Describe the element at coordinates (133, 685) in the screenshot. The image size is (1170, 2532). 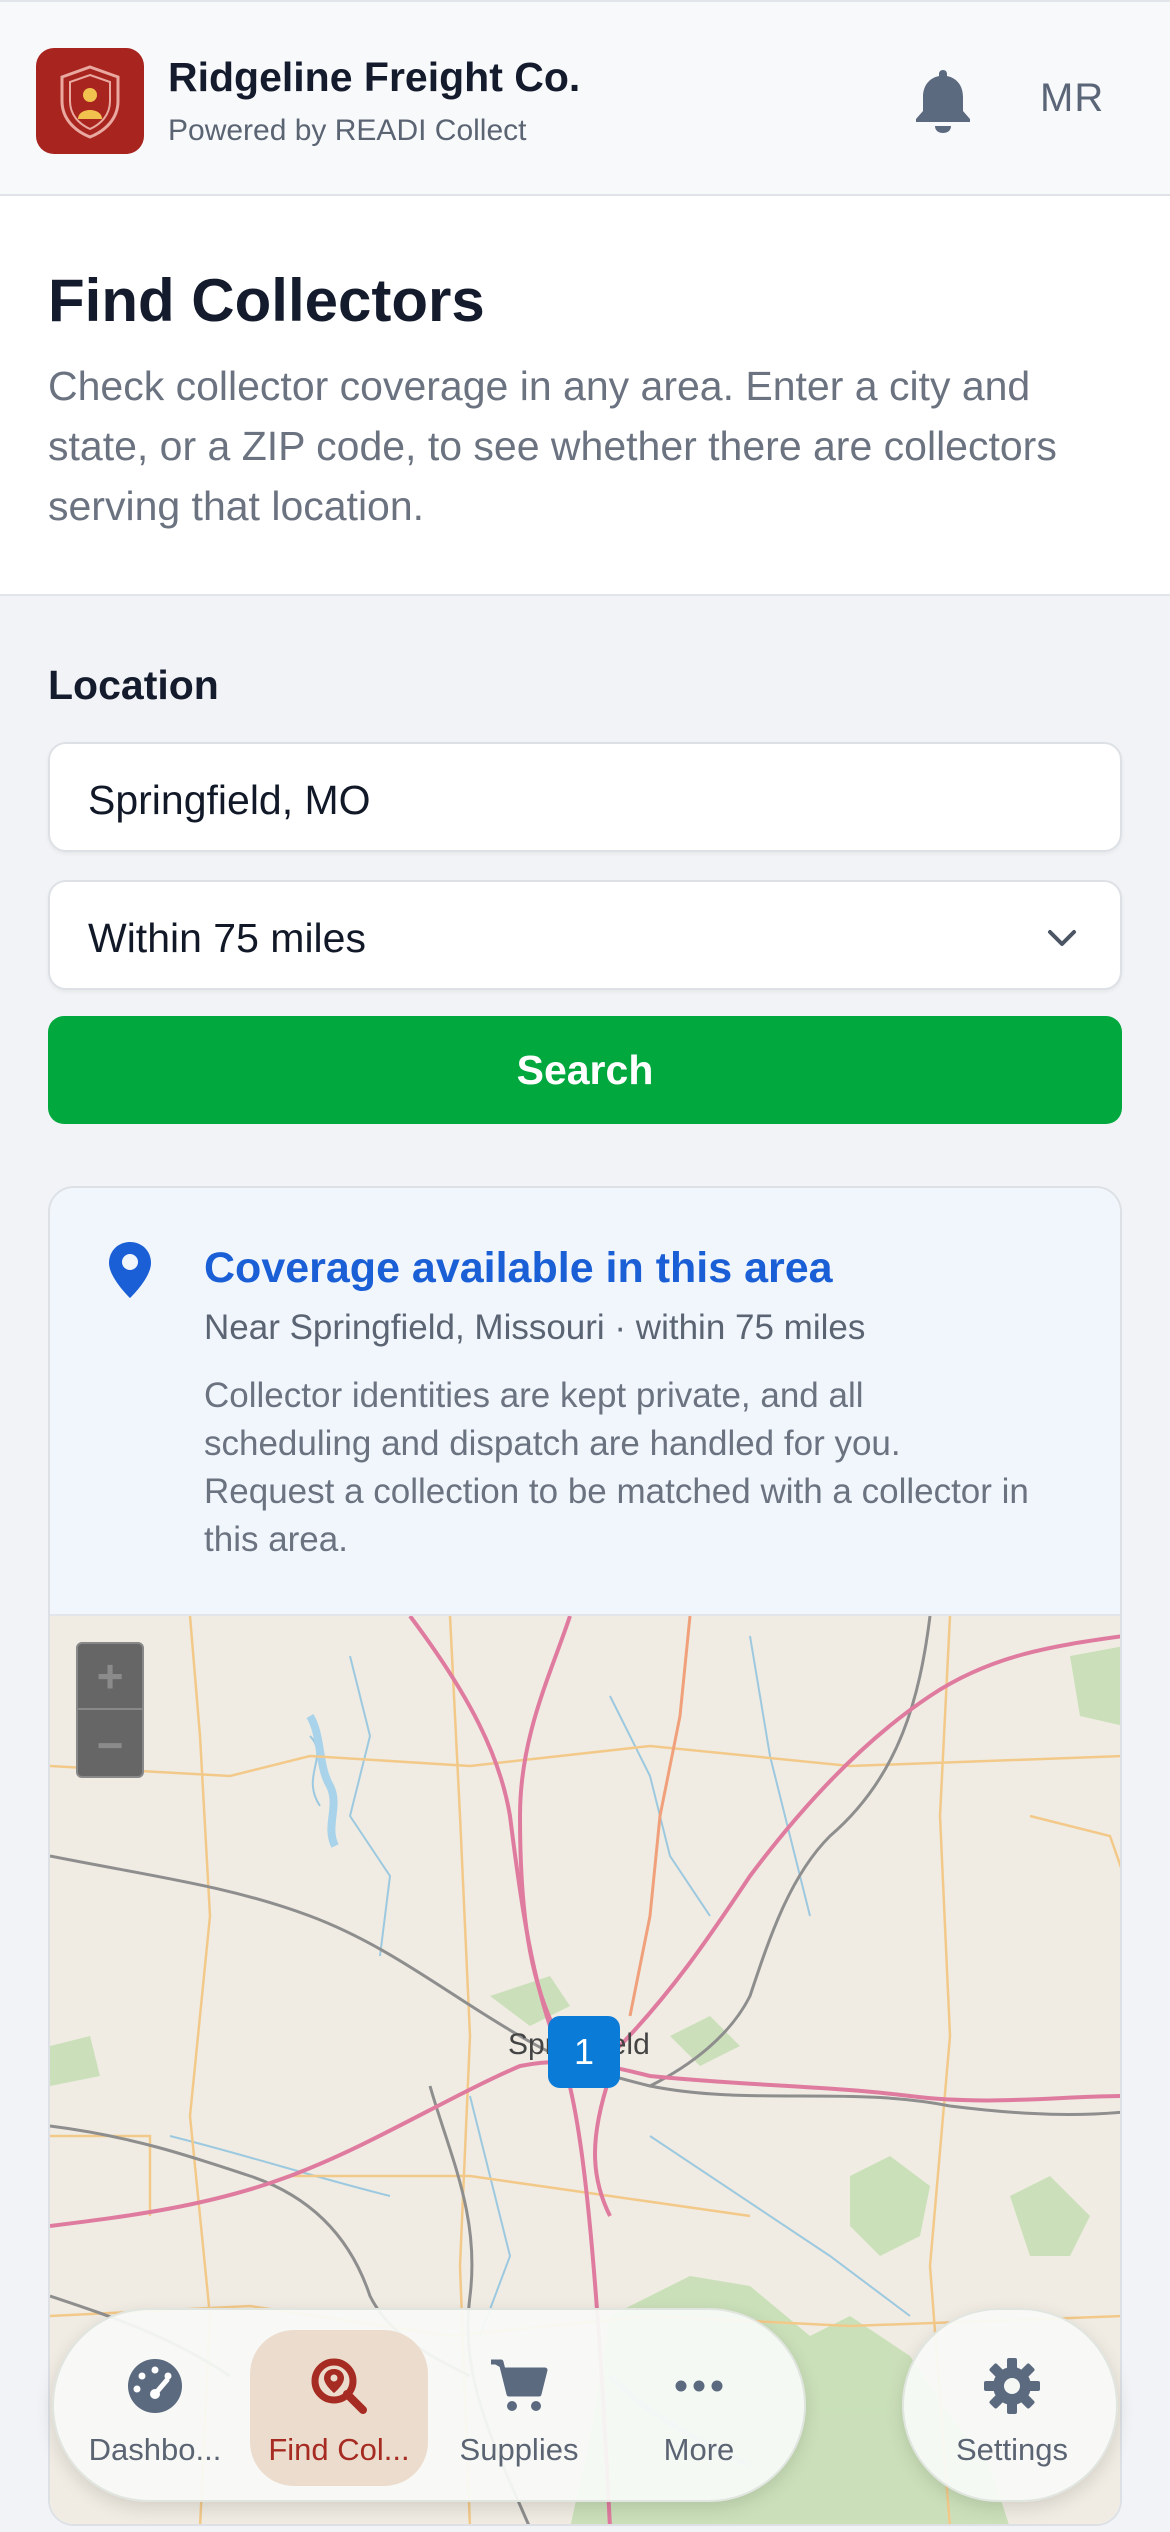
I see `location-label: Location` at that location.